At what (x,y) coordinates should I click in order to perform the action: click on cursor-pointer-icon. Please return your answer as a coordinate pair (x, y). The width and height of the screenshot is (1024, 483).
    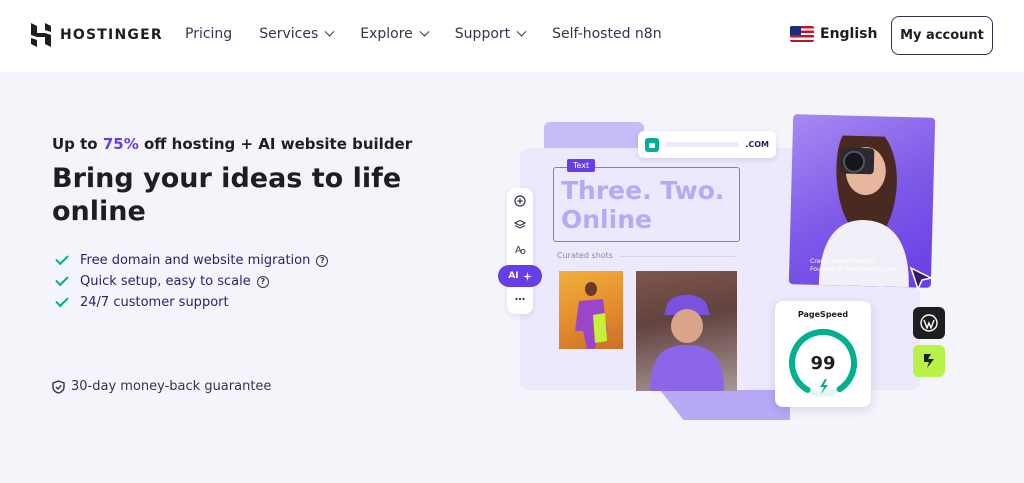
    Looking at the image, I should click on (921, 279).